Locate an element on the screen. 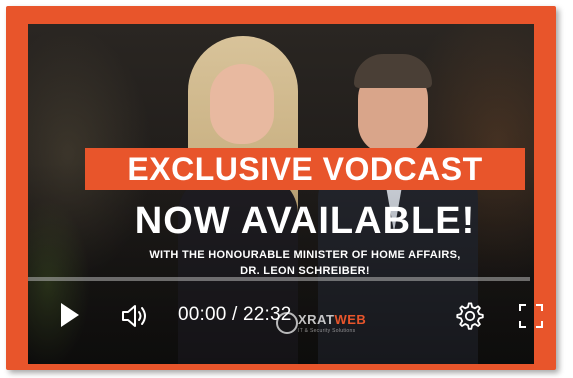 This screenshot has width=573, height=378. player-controls: 00:00 / 22:32 is located at coordinates (285, 316).